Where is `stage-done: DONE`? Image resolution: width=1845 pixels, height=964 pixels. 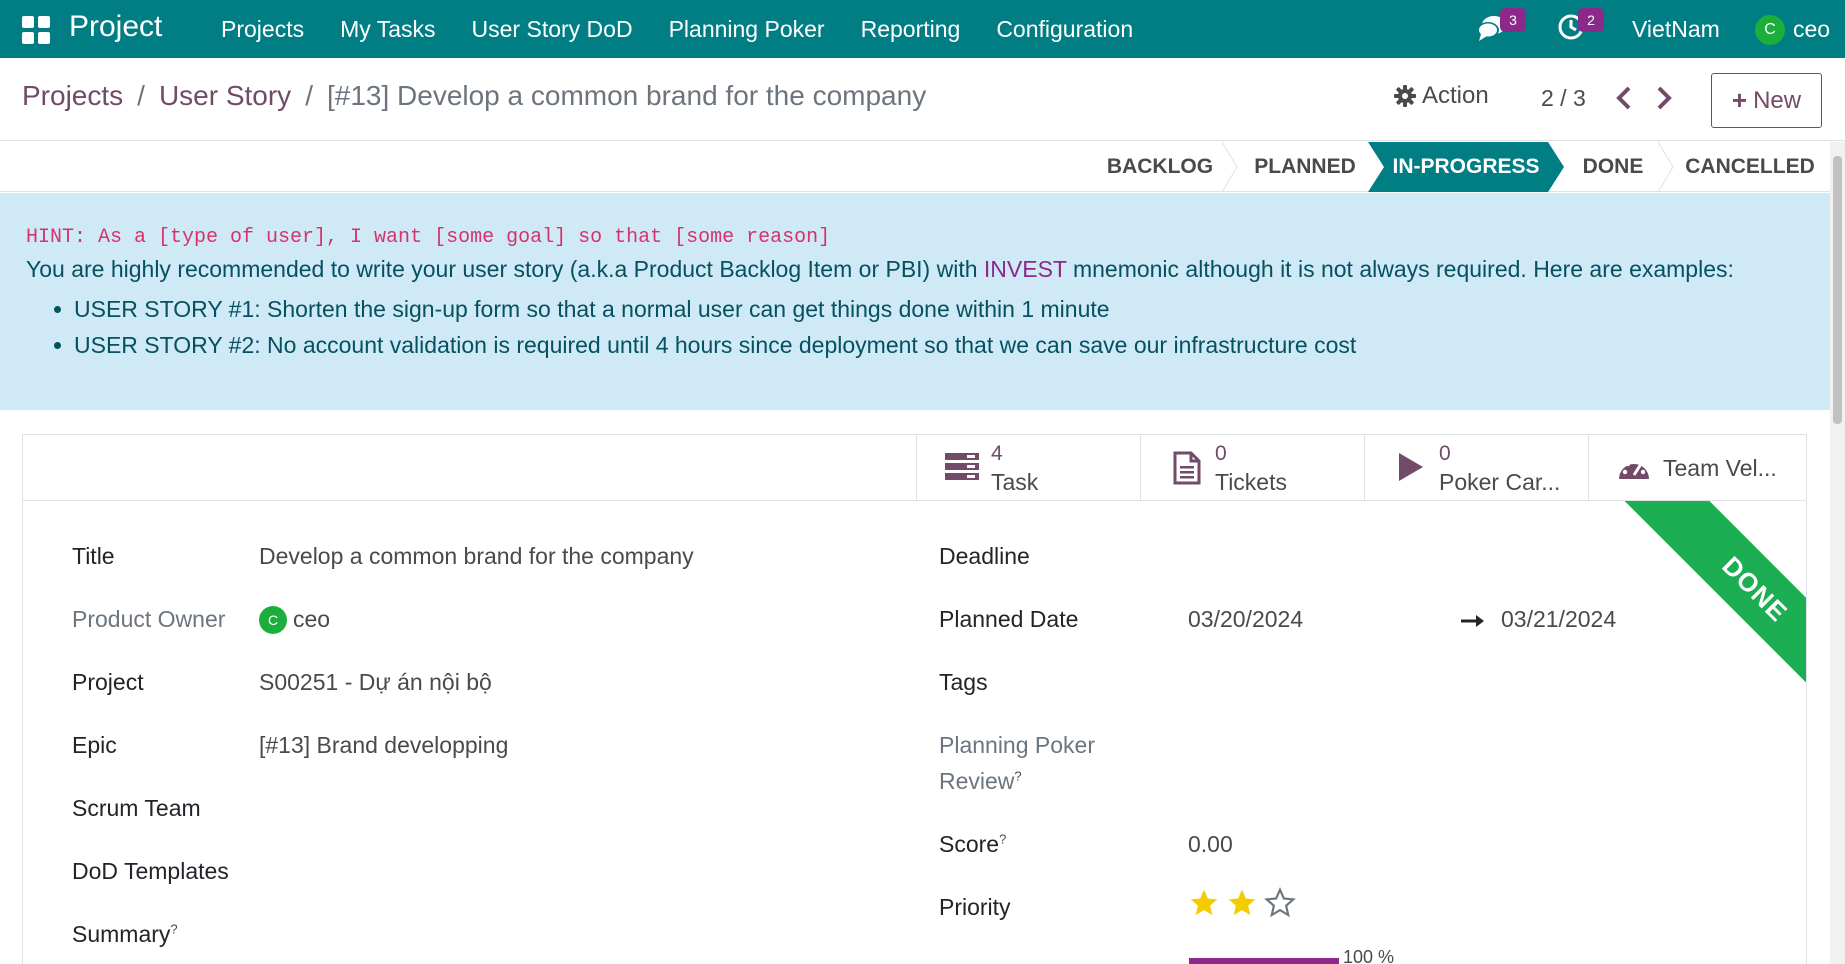 stage-done: DONE is located at coordinates (1613, 167).